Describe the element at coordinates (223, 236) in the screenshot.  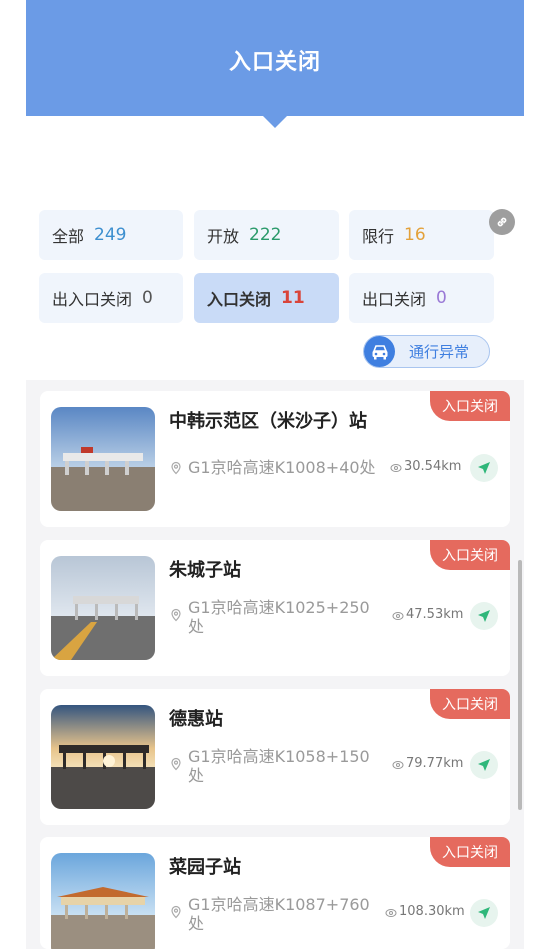
I see `filter-label: 开放` at that location.